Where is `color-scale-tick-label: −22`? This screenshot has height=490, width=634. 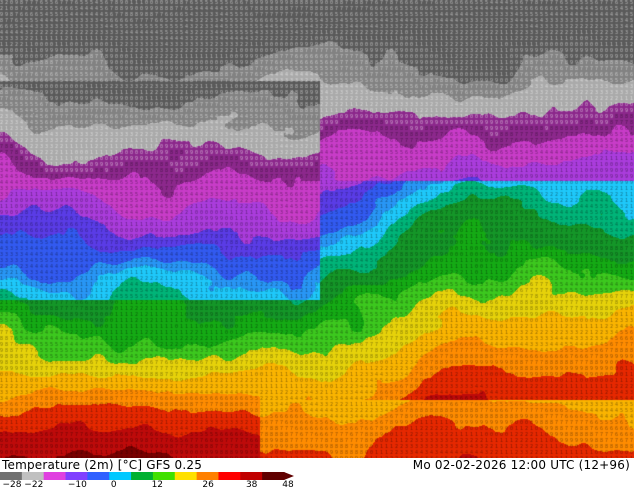
color-scale-tick-label: −22 is located at coordinates (34, 485).